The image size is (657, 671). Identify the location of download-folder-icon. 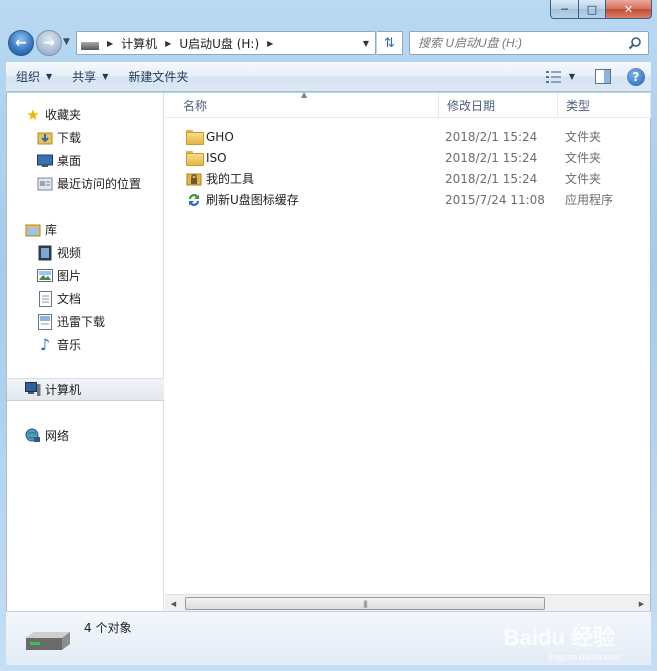
(45, 138).